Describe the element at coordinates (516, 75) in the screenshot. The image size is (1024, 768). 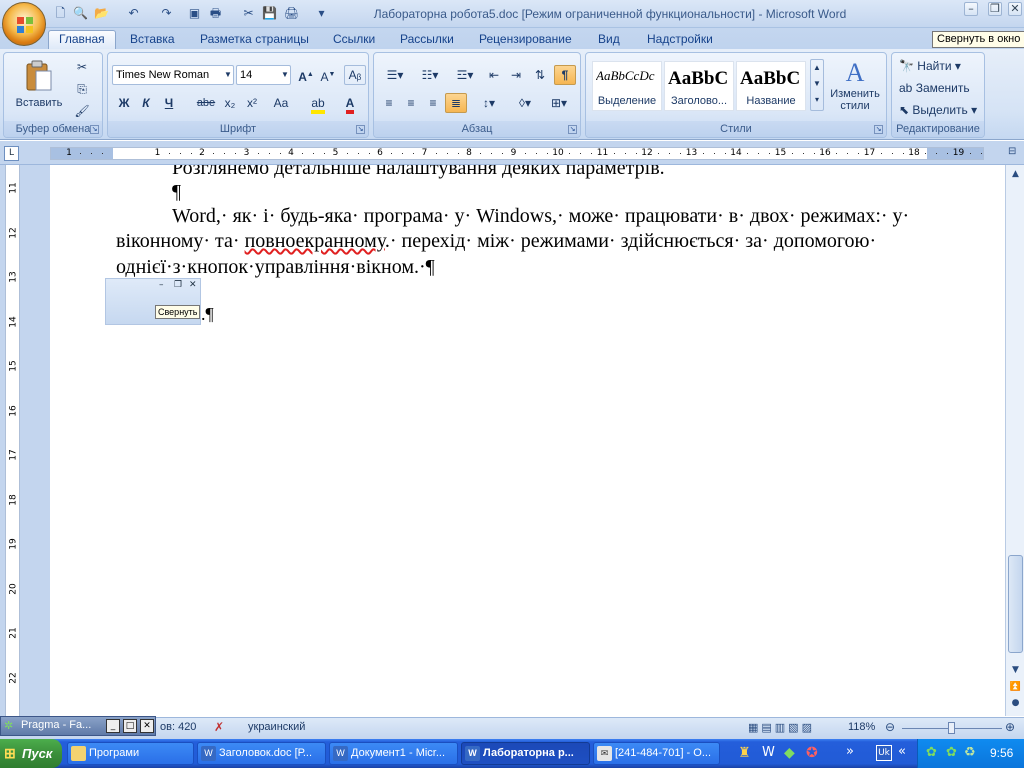
I see `increase-indent-icon: ⇥` at that location.